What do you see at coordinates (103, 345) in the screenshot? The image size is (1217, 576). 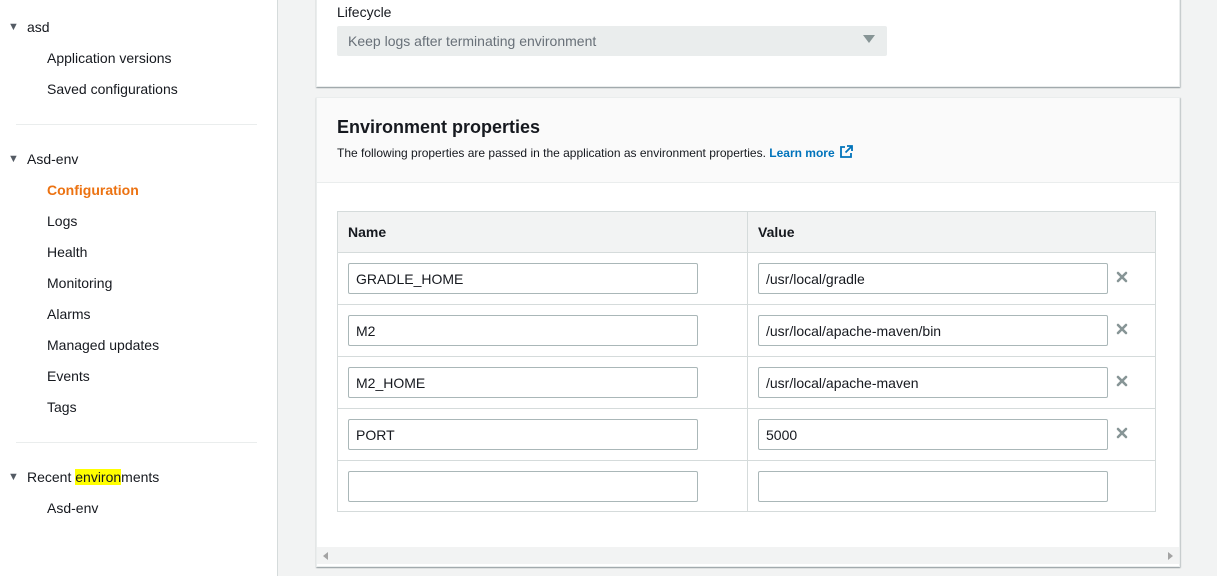 I see `sidebar-item-managed-updates: Managed updates` at bounding box center [103, 345].